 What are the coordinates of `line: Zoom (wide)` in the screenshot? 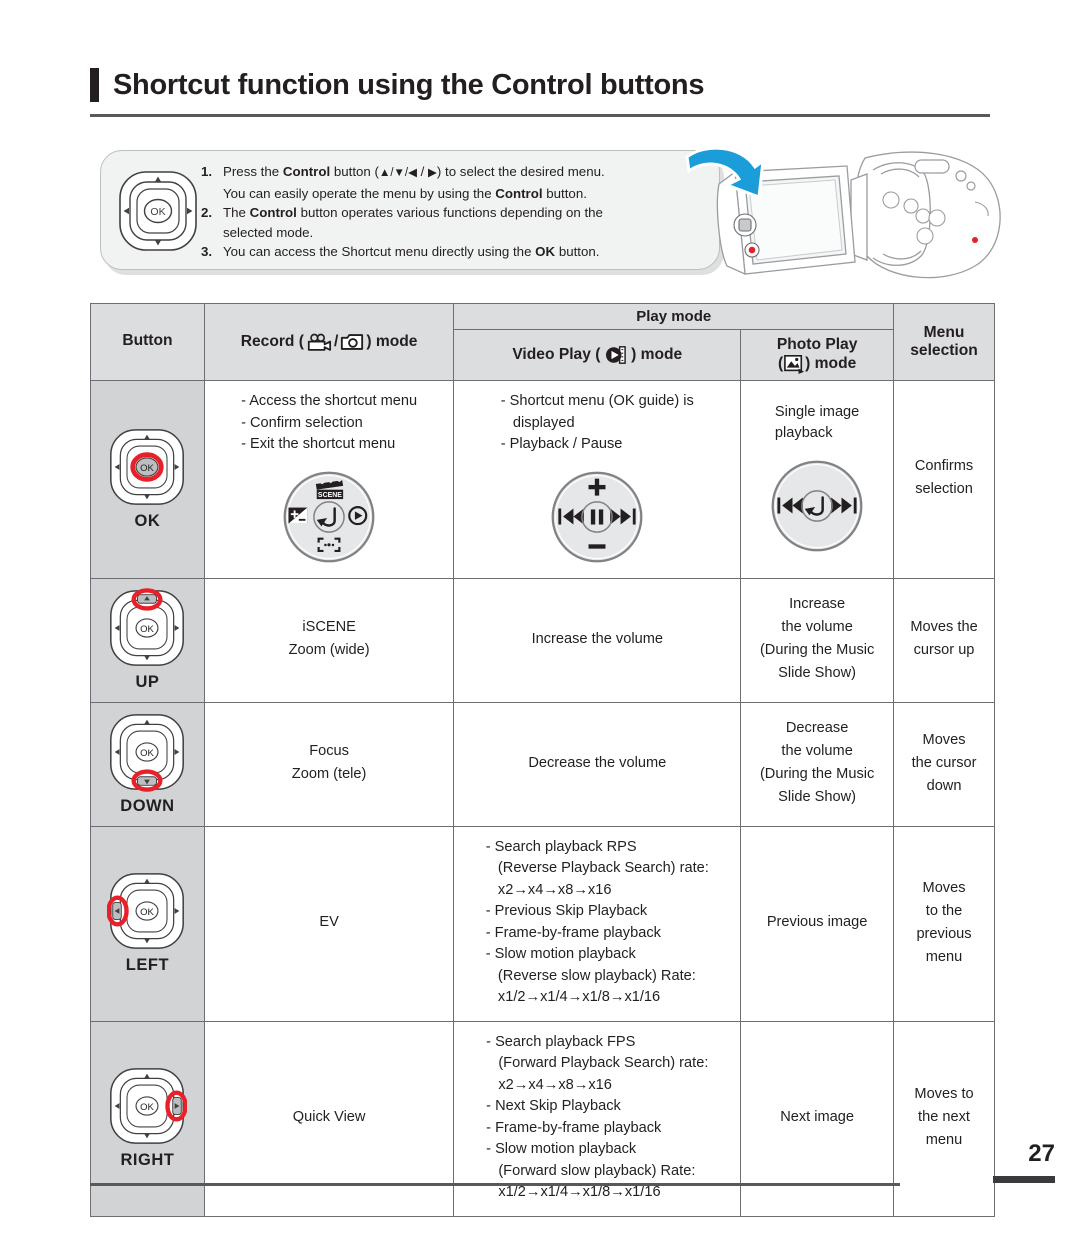 It's located at (329, 650).